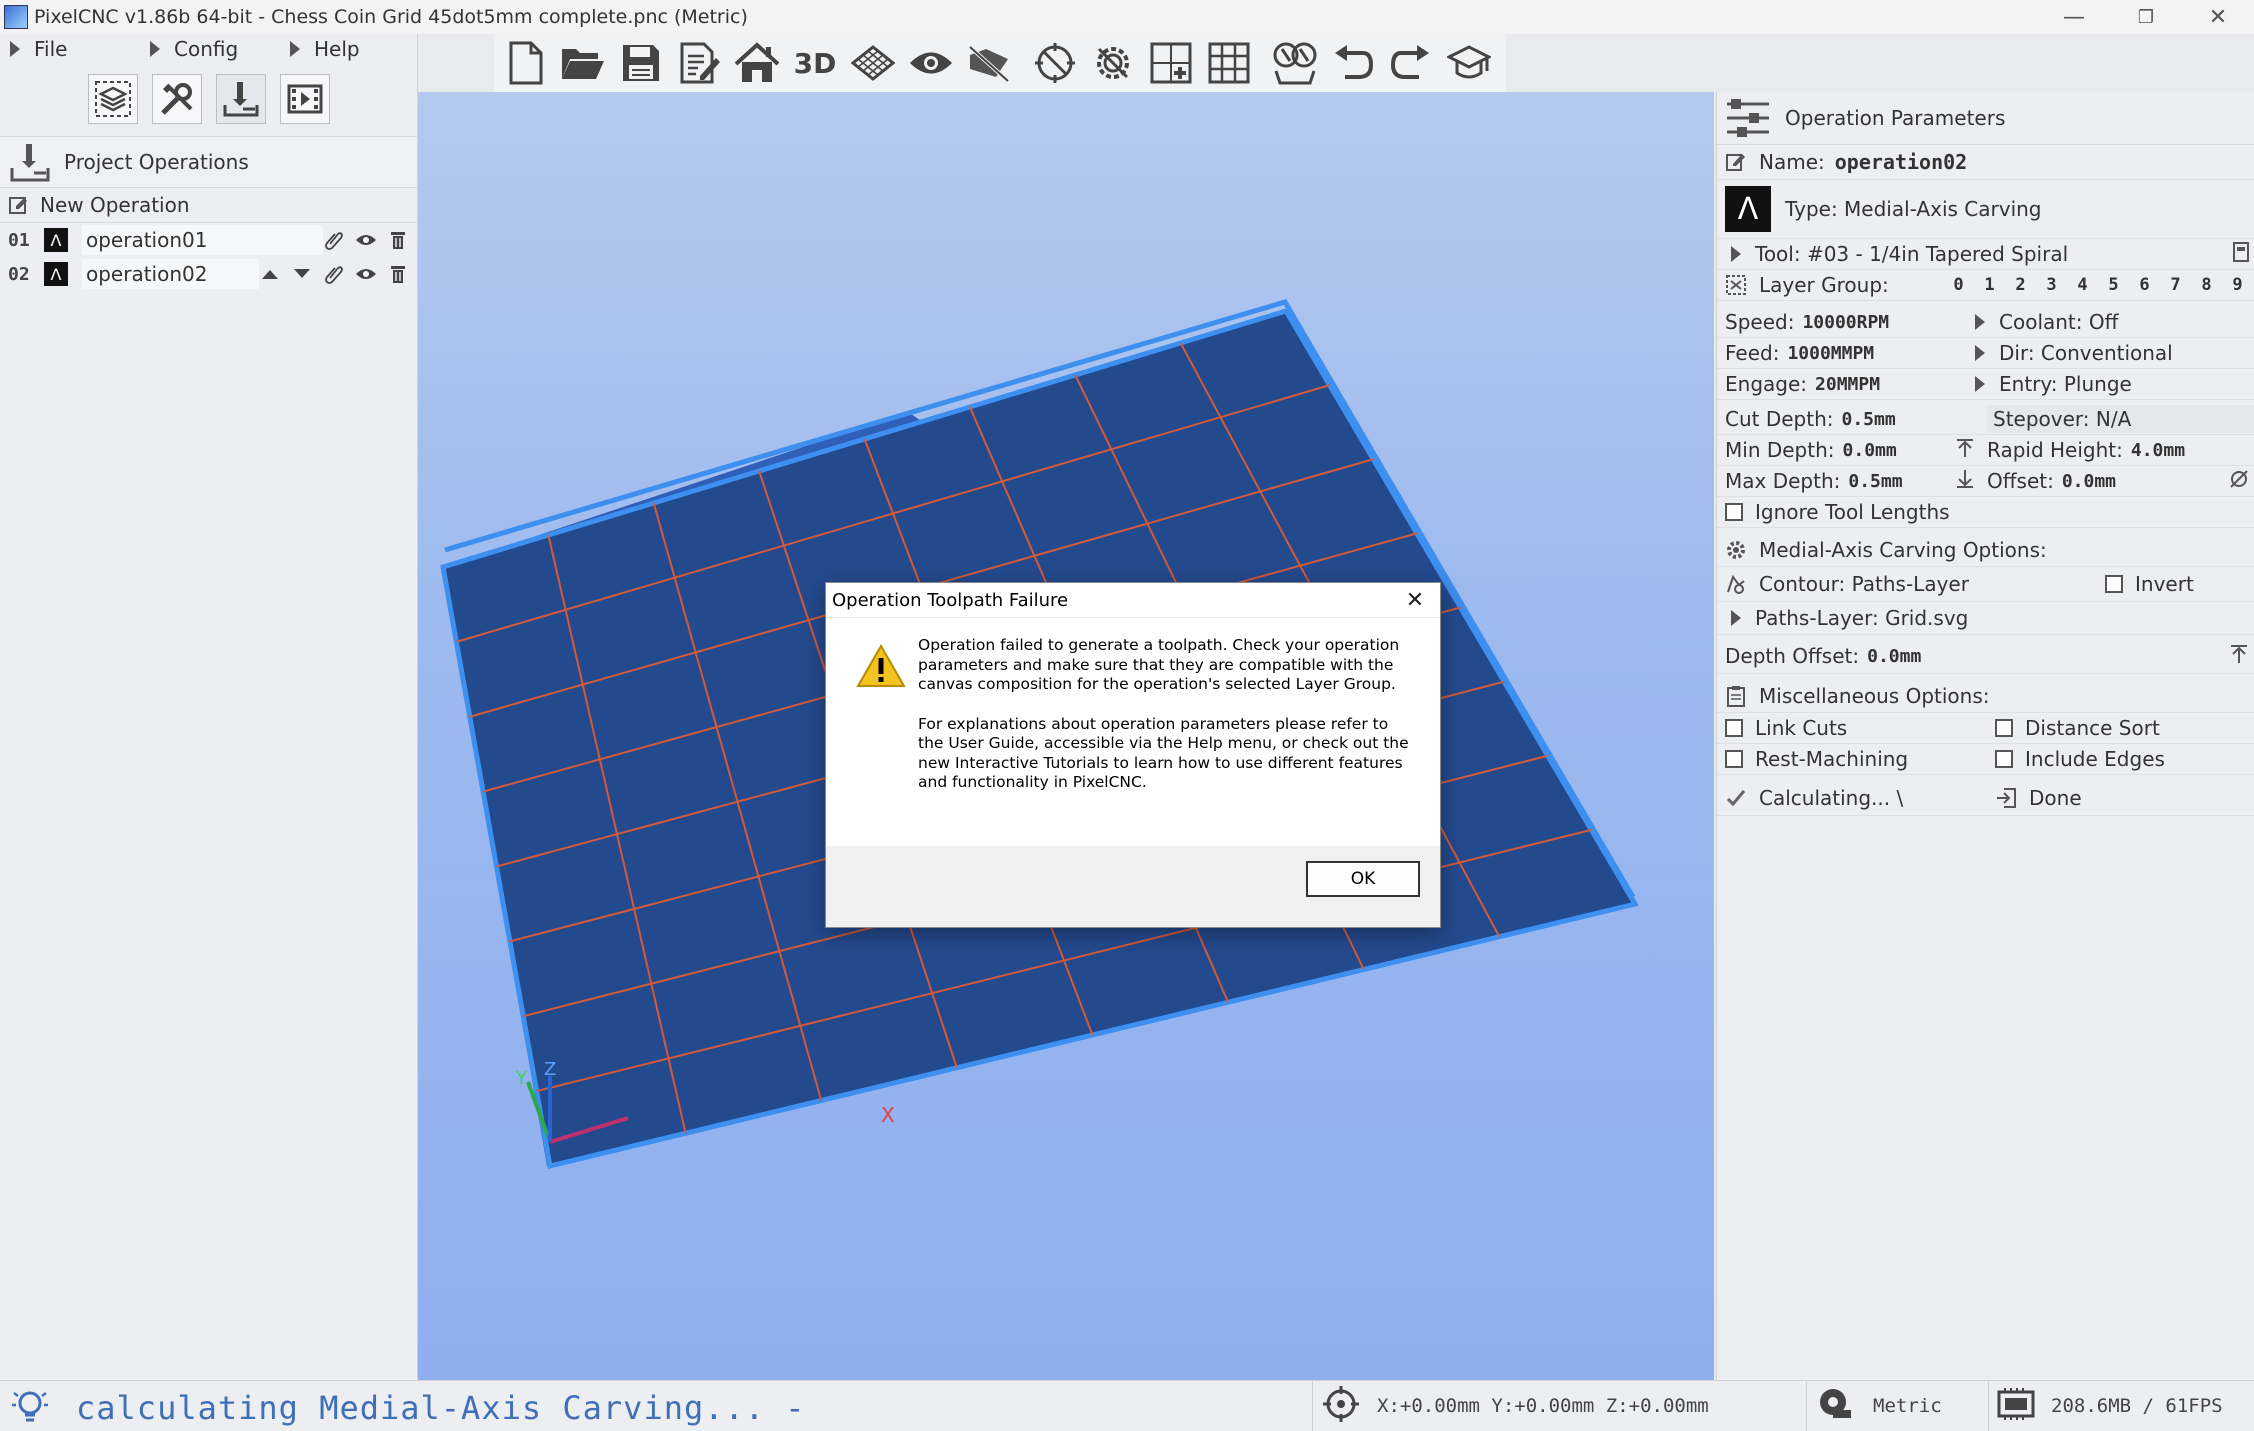  I want to click on layer-digit-7: 7, so click(2175, 285).